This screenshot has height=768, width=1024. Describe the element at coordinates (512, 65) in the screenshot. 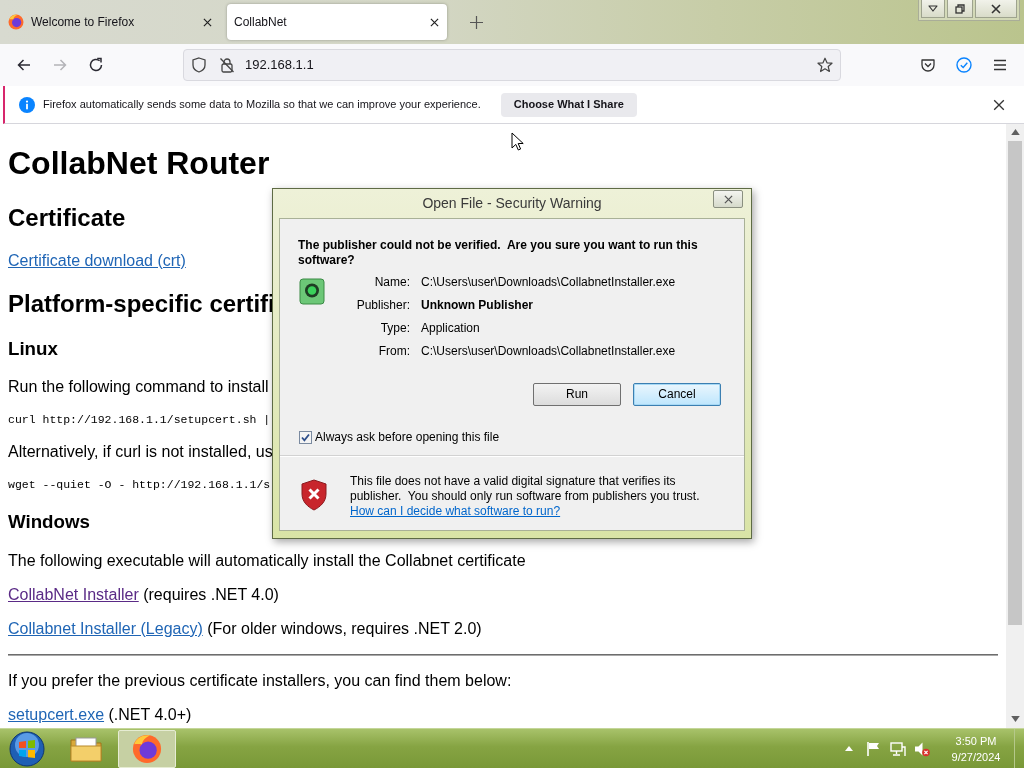

I see `address-bar: 192.168.1.1` at that location.